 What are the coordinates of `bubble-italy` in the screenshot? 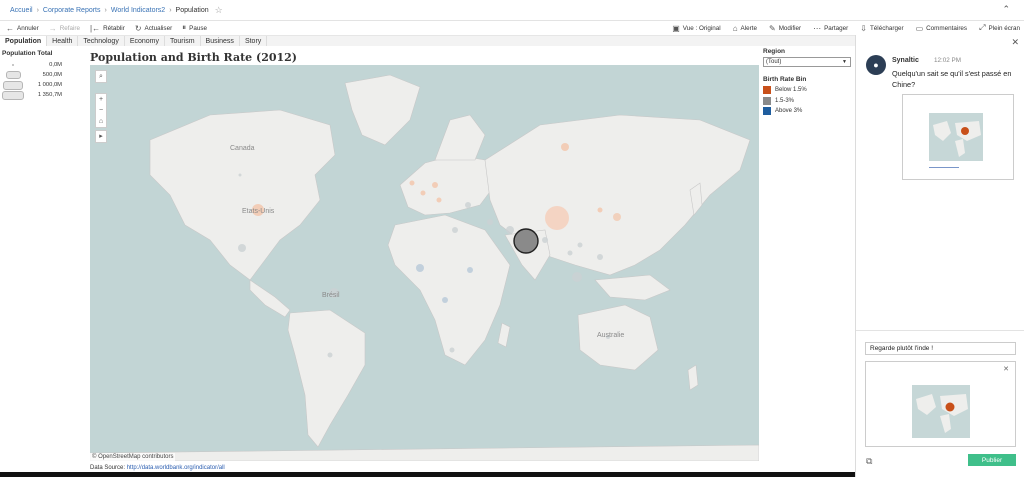 It's located at (439, 200).